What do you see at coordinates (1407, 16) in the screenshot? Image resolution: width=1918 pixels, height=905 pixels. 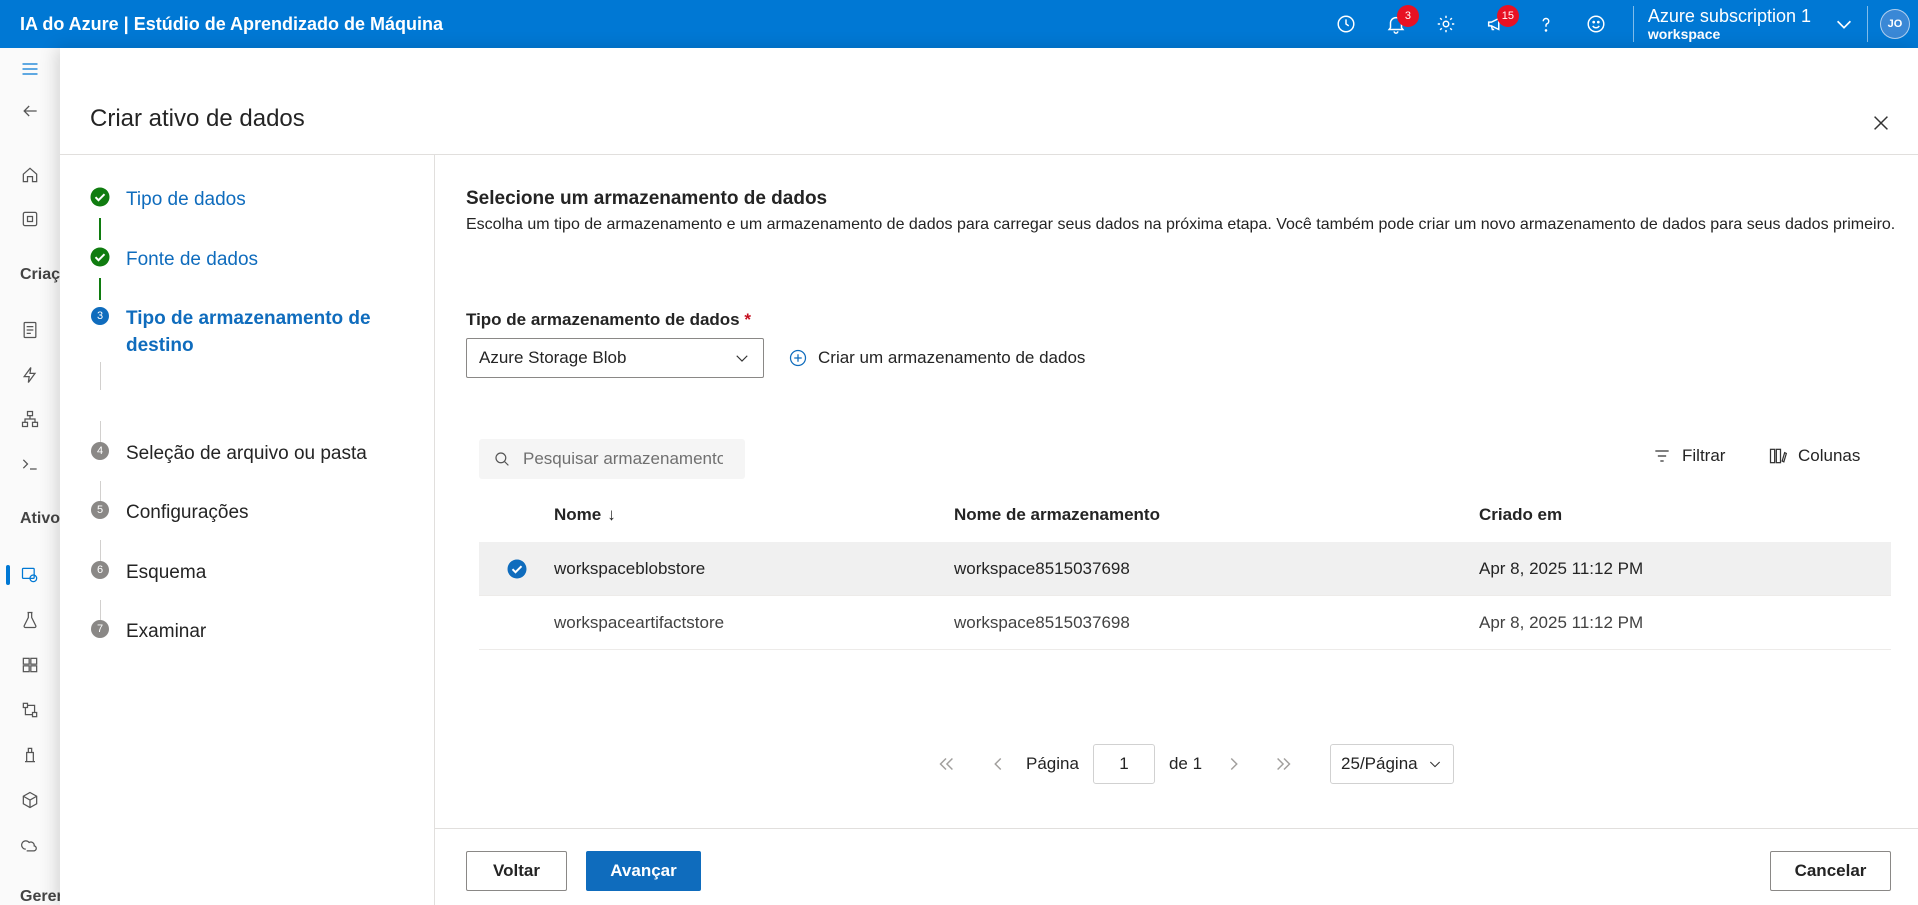 I see `notifications-badge: 3` at bounding box center [1407, 16].